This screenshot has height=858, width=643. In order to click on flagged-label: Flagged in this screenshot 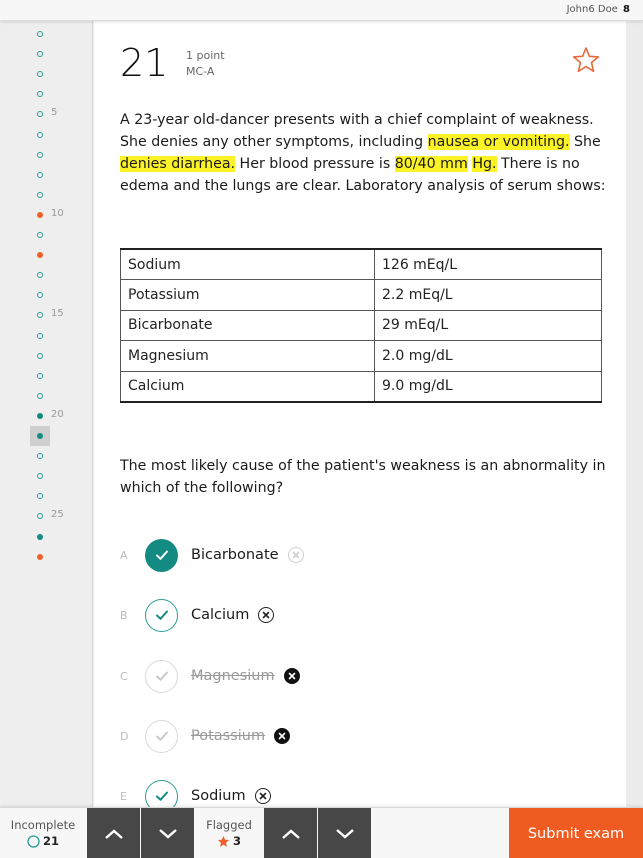, I will do `click(229, 825)`.